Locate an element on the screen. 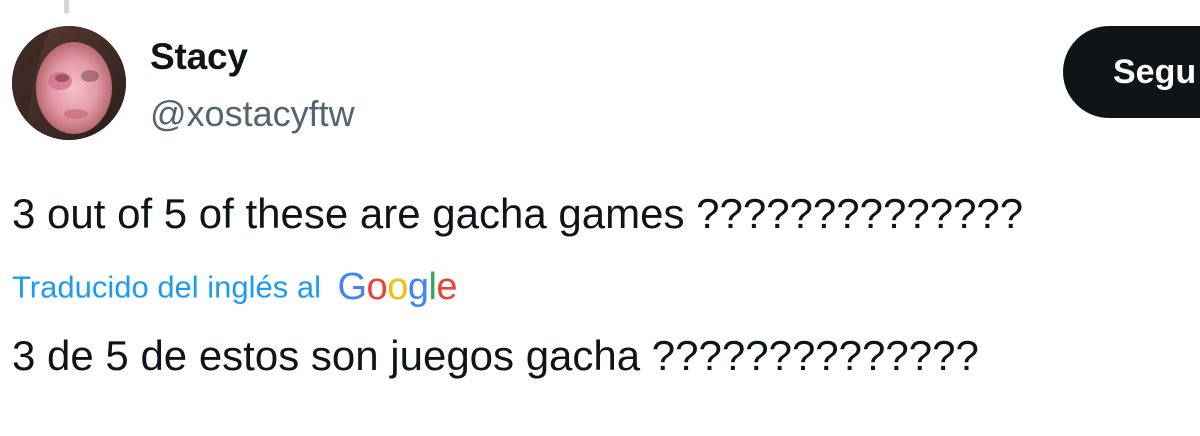  author-display-name: Stacy is located at coordinates (199, 56).